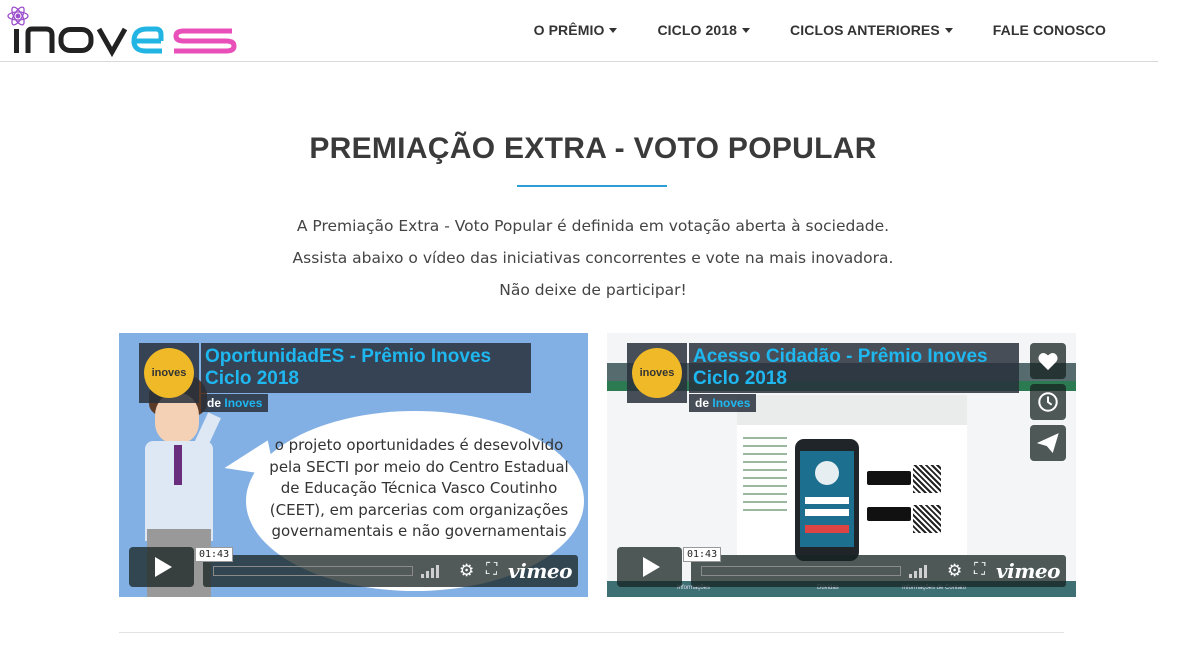 The width and height of the screenshot is (1186, 652). What do you see at coordinates (852, 410) in the screenshot?
I see `website-header` at bounding box center [852, 410].